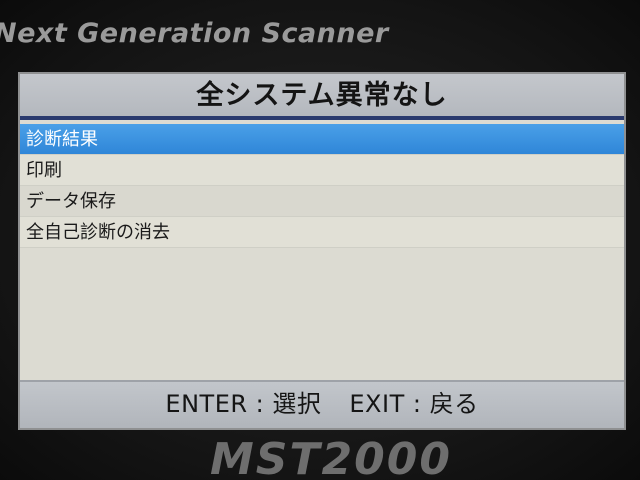 This screenshot has width=640, height=480. I want to click on menu-item-clear-all-diagnostics: 全自己診断の消去, so click(322, 232).